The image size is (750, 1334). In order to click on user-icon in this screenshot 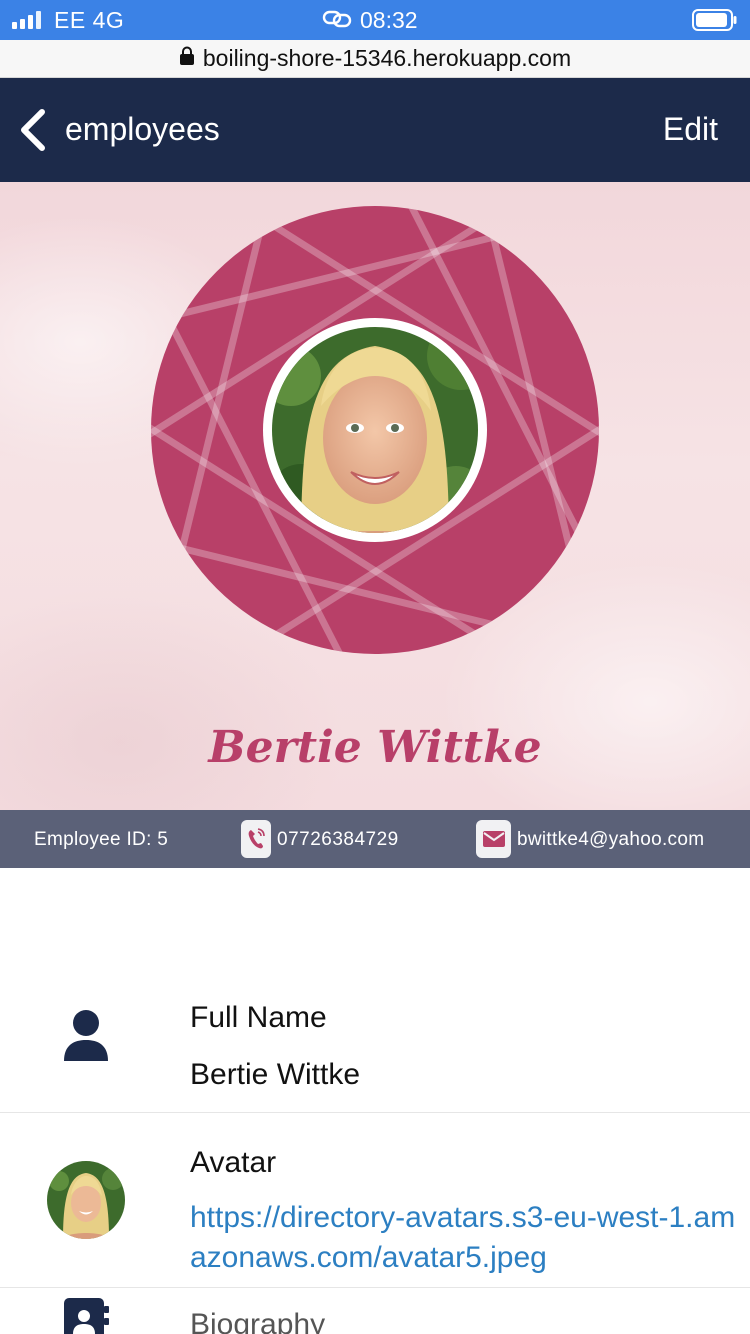, I will do `click(86, 1039)`.